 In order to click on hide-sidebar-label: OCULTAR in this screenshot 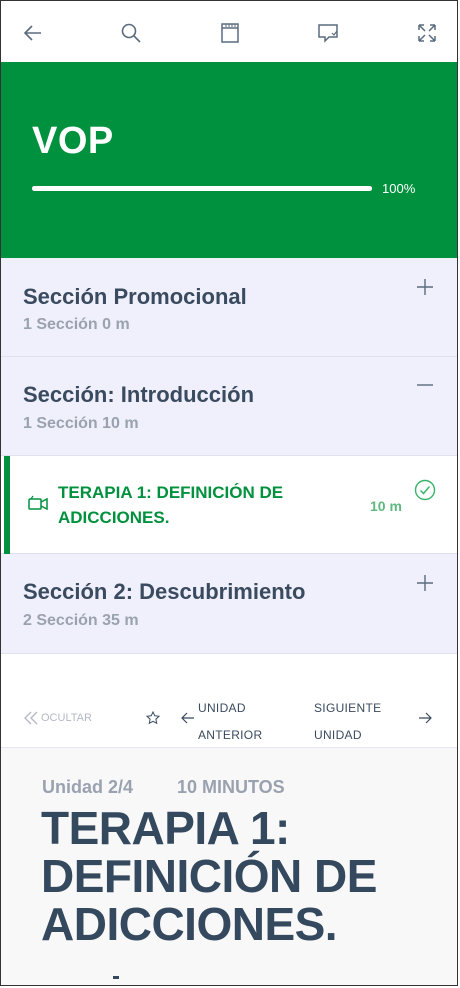, I will do `click(66, 718)`.